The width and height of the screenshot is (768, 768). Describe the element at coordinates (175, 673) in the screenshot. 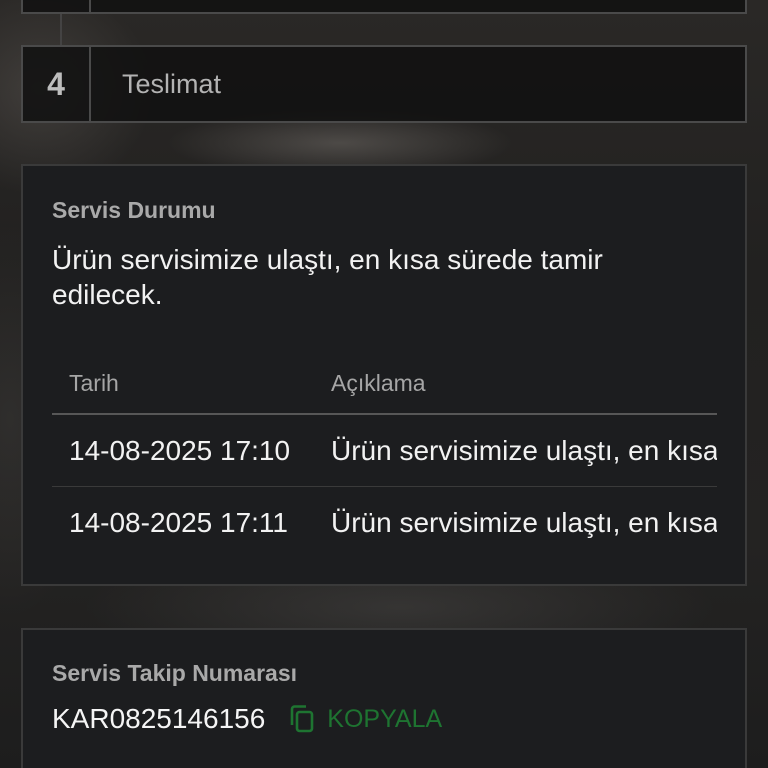

I see `tracking-title: Servis Takip Numarası` at that location.